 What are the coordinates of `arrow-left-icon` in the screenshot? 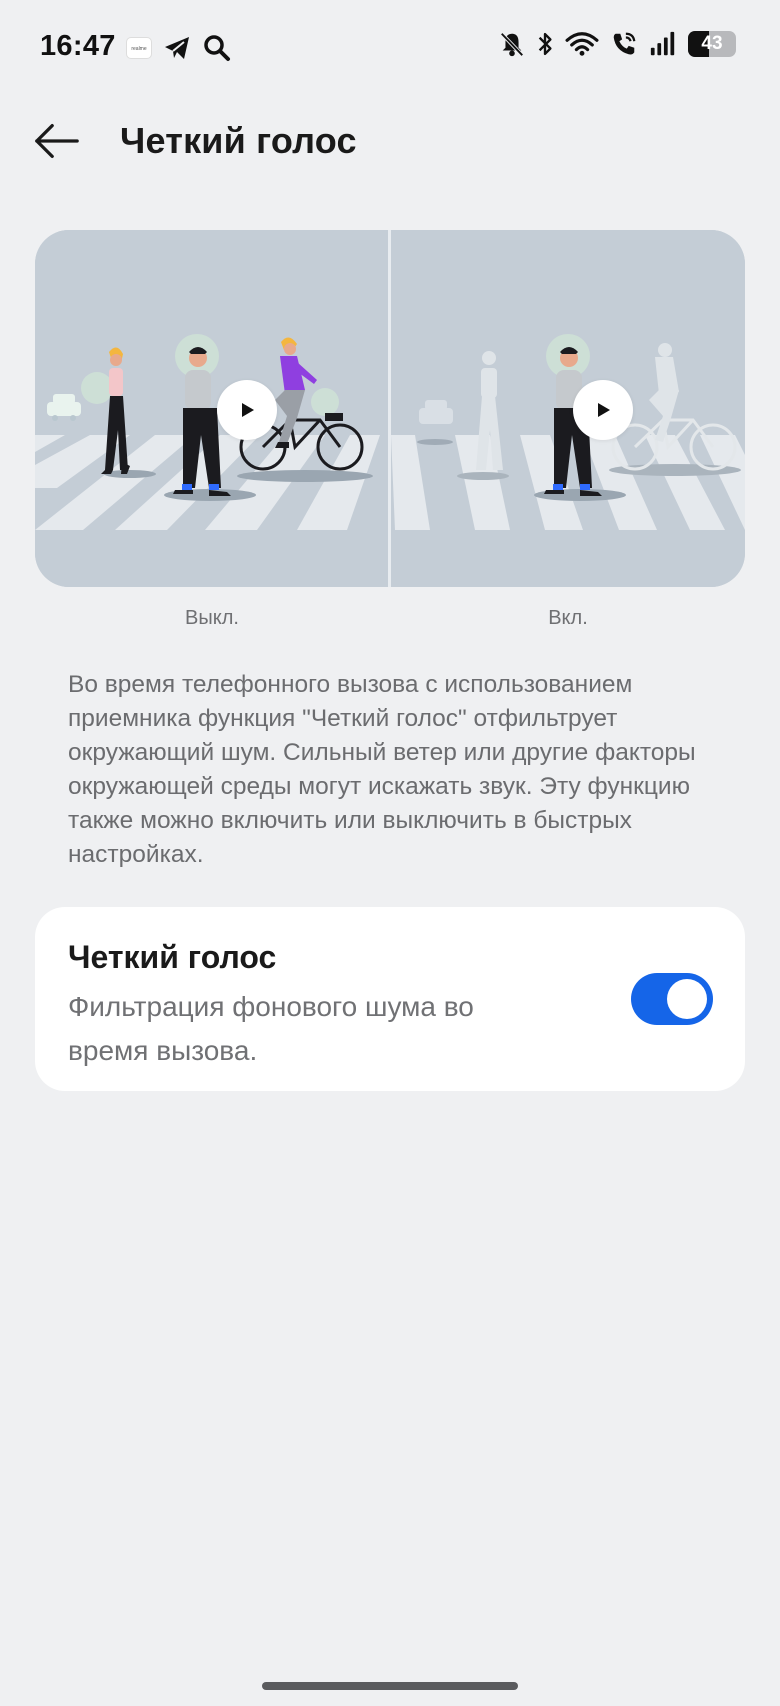 It's located at (57, 141).